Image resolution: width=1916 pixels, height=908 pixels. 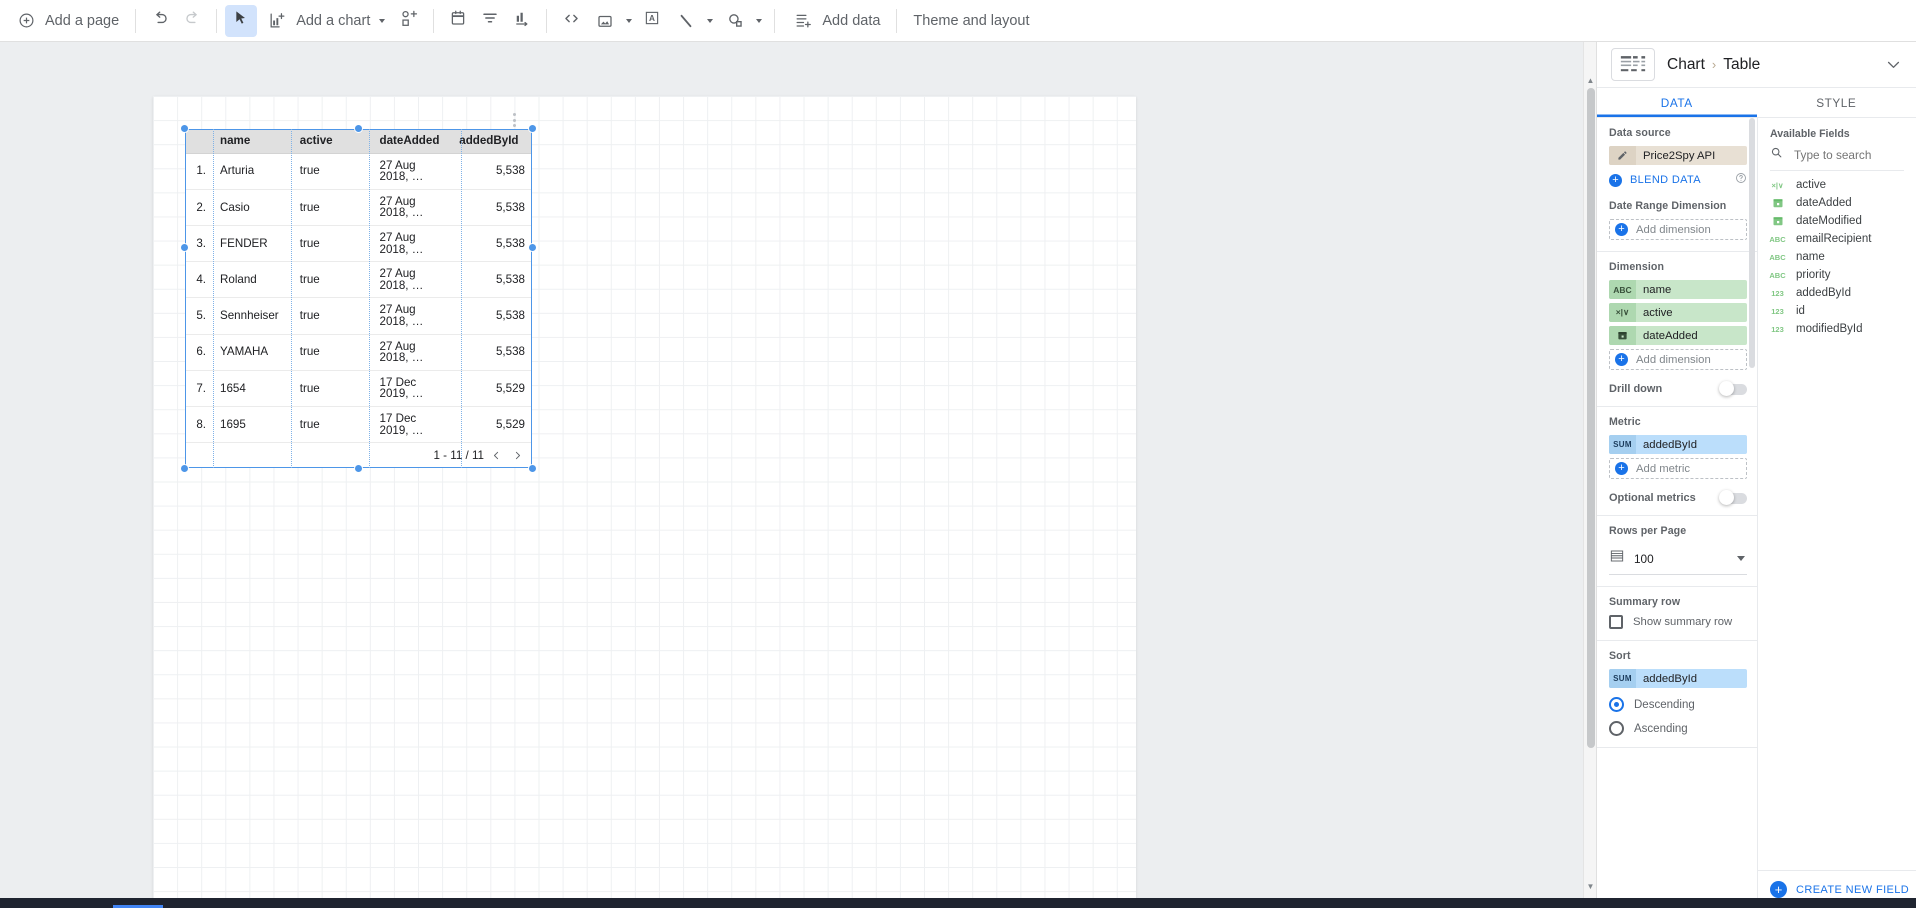 What do you see at coordinates (1686, 65) in the screenshot?
I see `breadcrumb-root: Chart` at bounding box center [1686, 65].